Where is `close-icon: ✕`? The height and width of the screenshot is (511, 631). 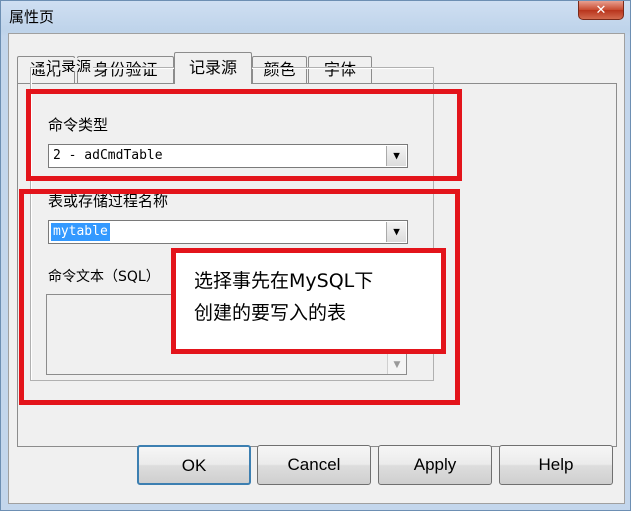
close-icon: ✕ is located at coordinates (601, 10).